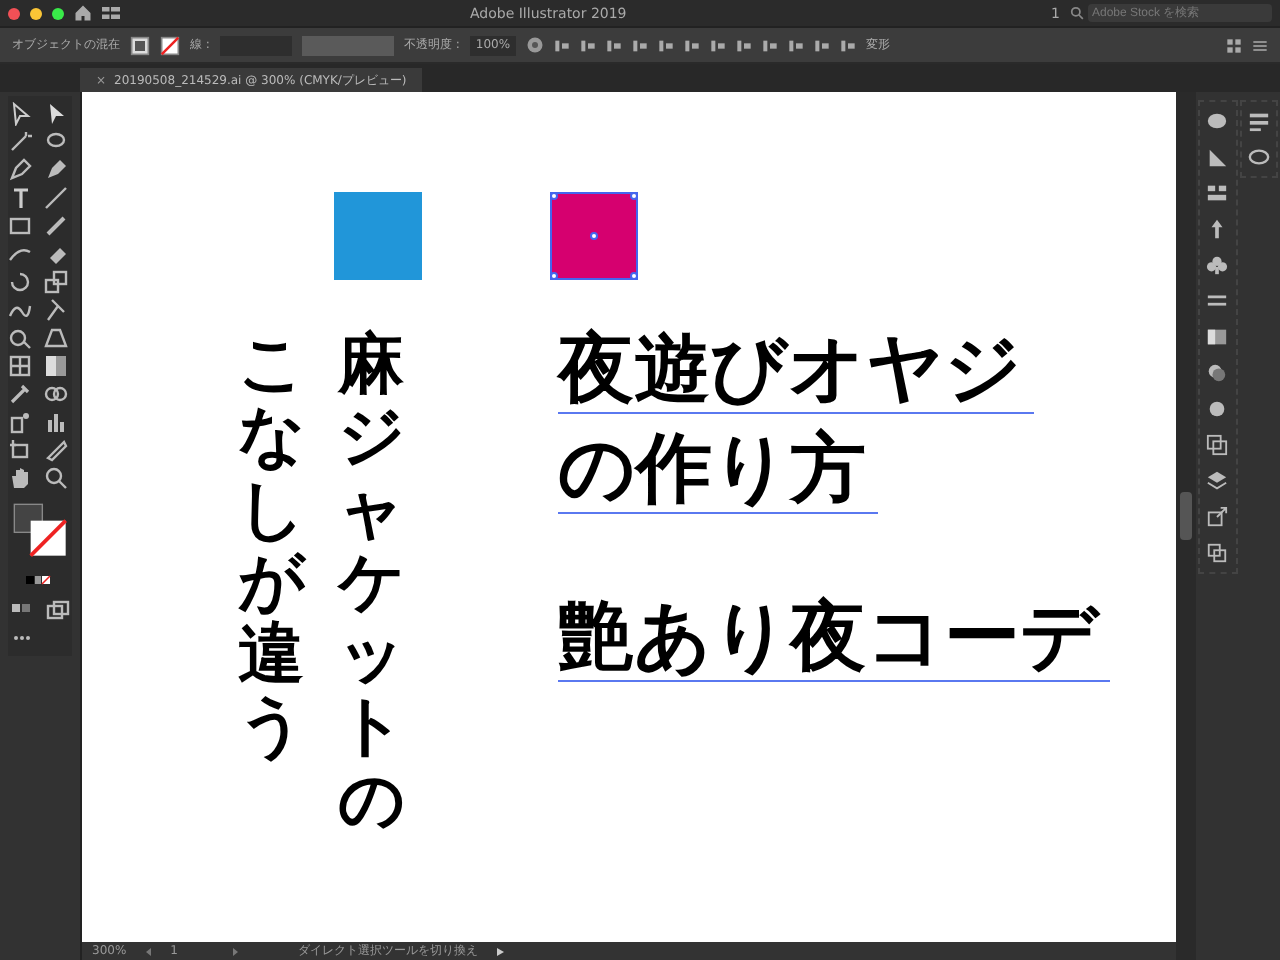 The image size is (1280, 960). What do you see at coordinates (1217, 517) in the screenshot?
I see `export-icon` at bounding box center [1217, 517].